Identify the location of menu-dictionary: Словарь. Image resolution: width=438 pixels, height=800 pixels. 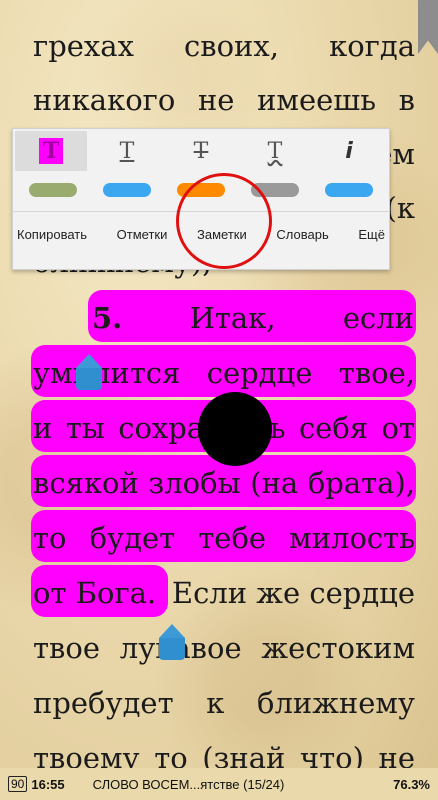
(302, 242).